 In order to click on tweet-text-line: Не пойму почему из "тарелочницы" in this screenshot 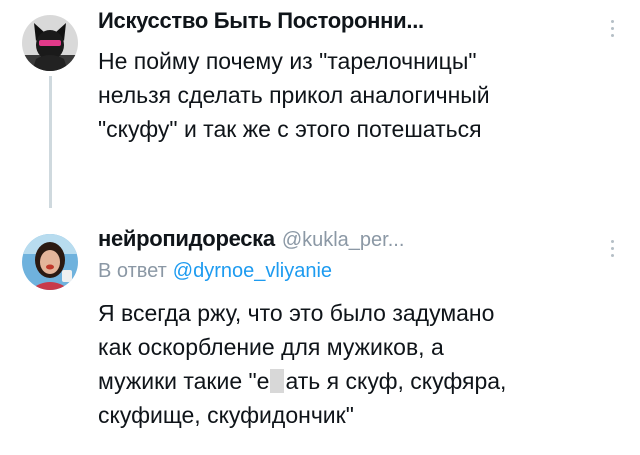, I will do `click(287, 61)`.